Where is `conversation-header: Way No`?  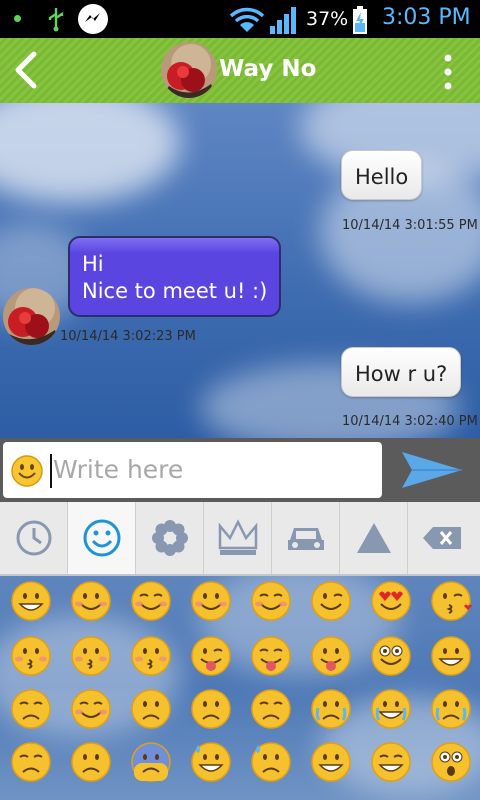 conversation-header: Way No is located at coordinates (240, 70).